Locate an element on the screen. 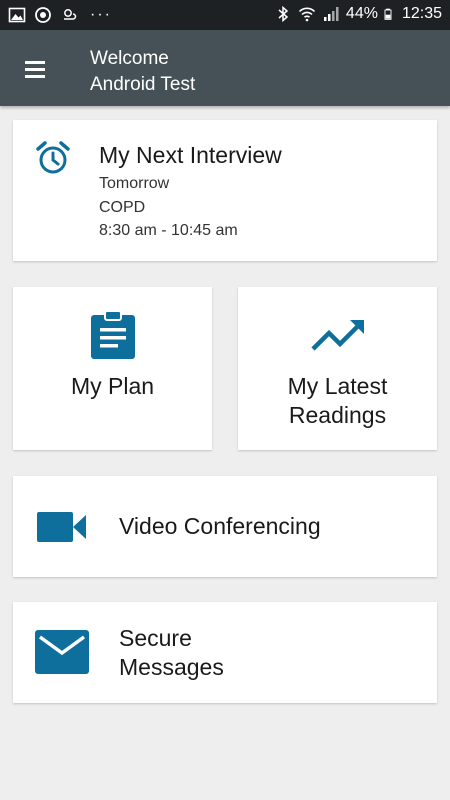 The image size is (450, 800). latest-readings-label-line2: Readings is located at coordinates (337, 415).